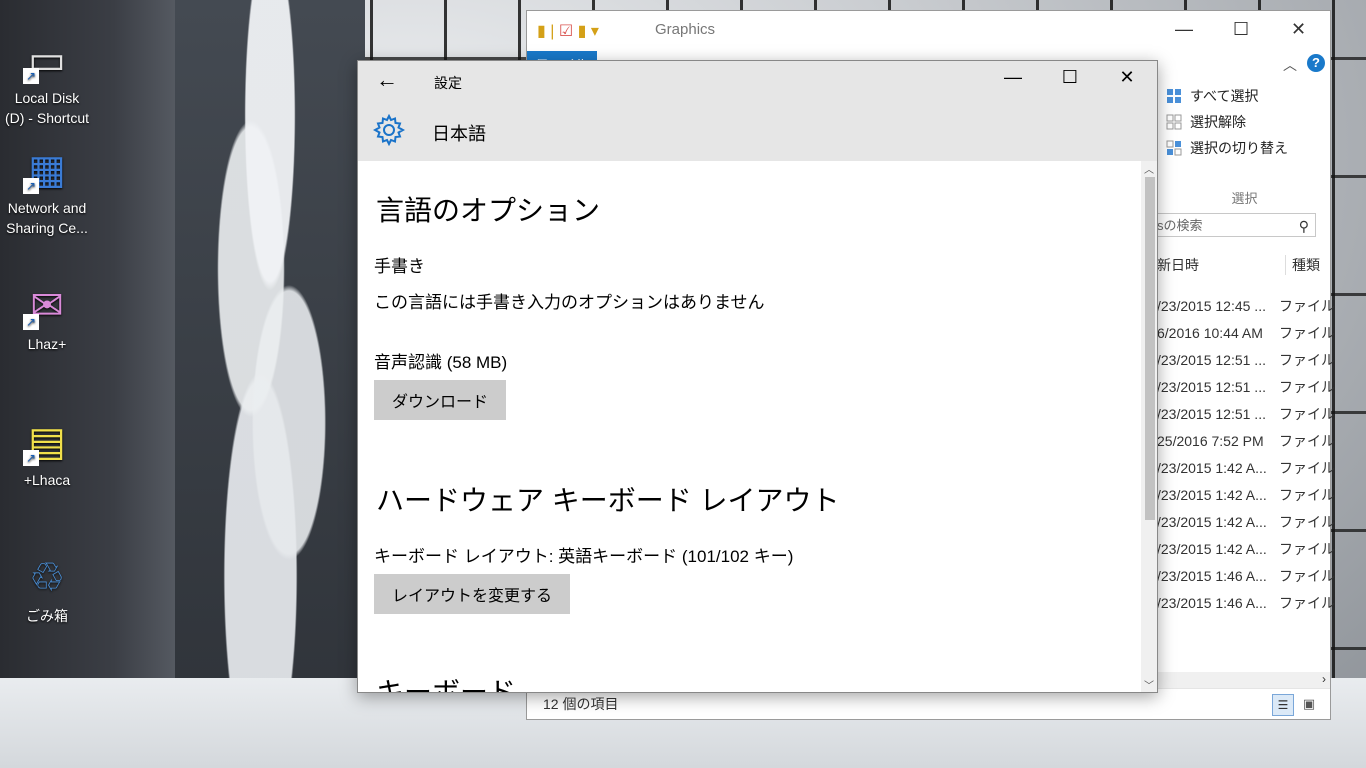 The width and height of the screenshot is (1366, 768). Describe the element at coordinates (1234, 225) in the screenshot. I see `search-input: sの検索 ⚲` at that location.